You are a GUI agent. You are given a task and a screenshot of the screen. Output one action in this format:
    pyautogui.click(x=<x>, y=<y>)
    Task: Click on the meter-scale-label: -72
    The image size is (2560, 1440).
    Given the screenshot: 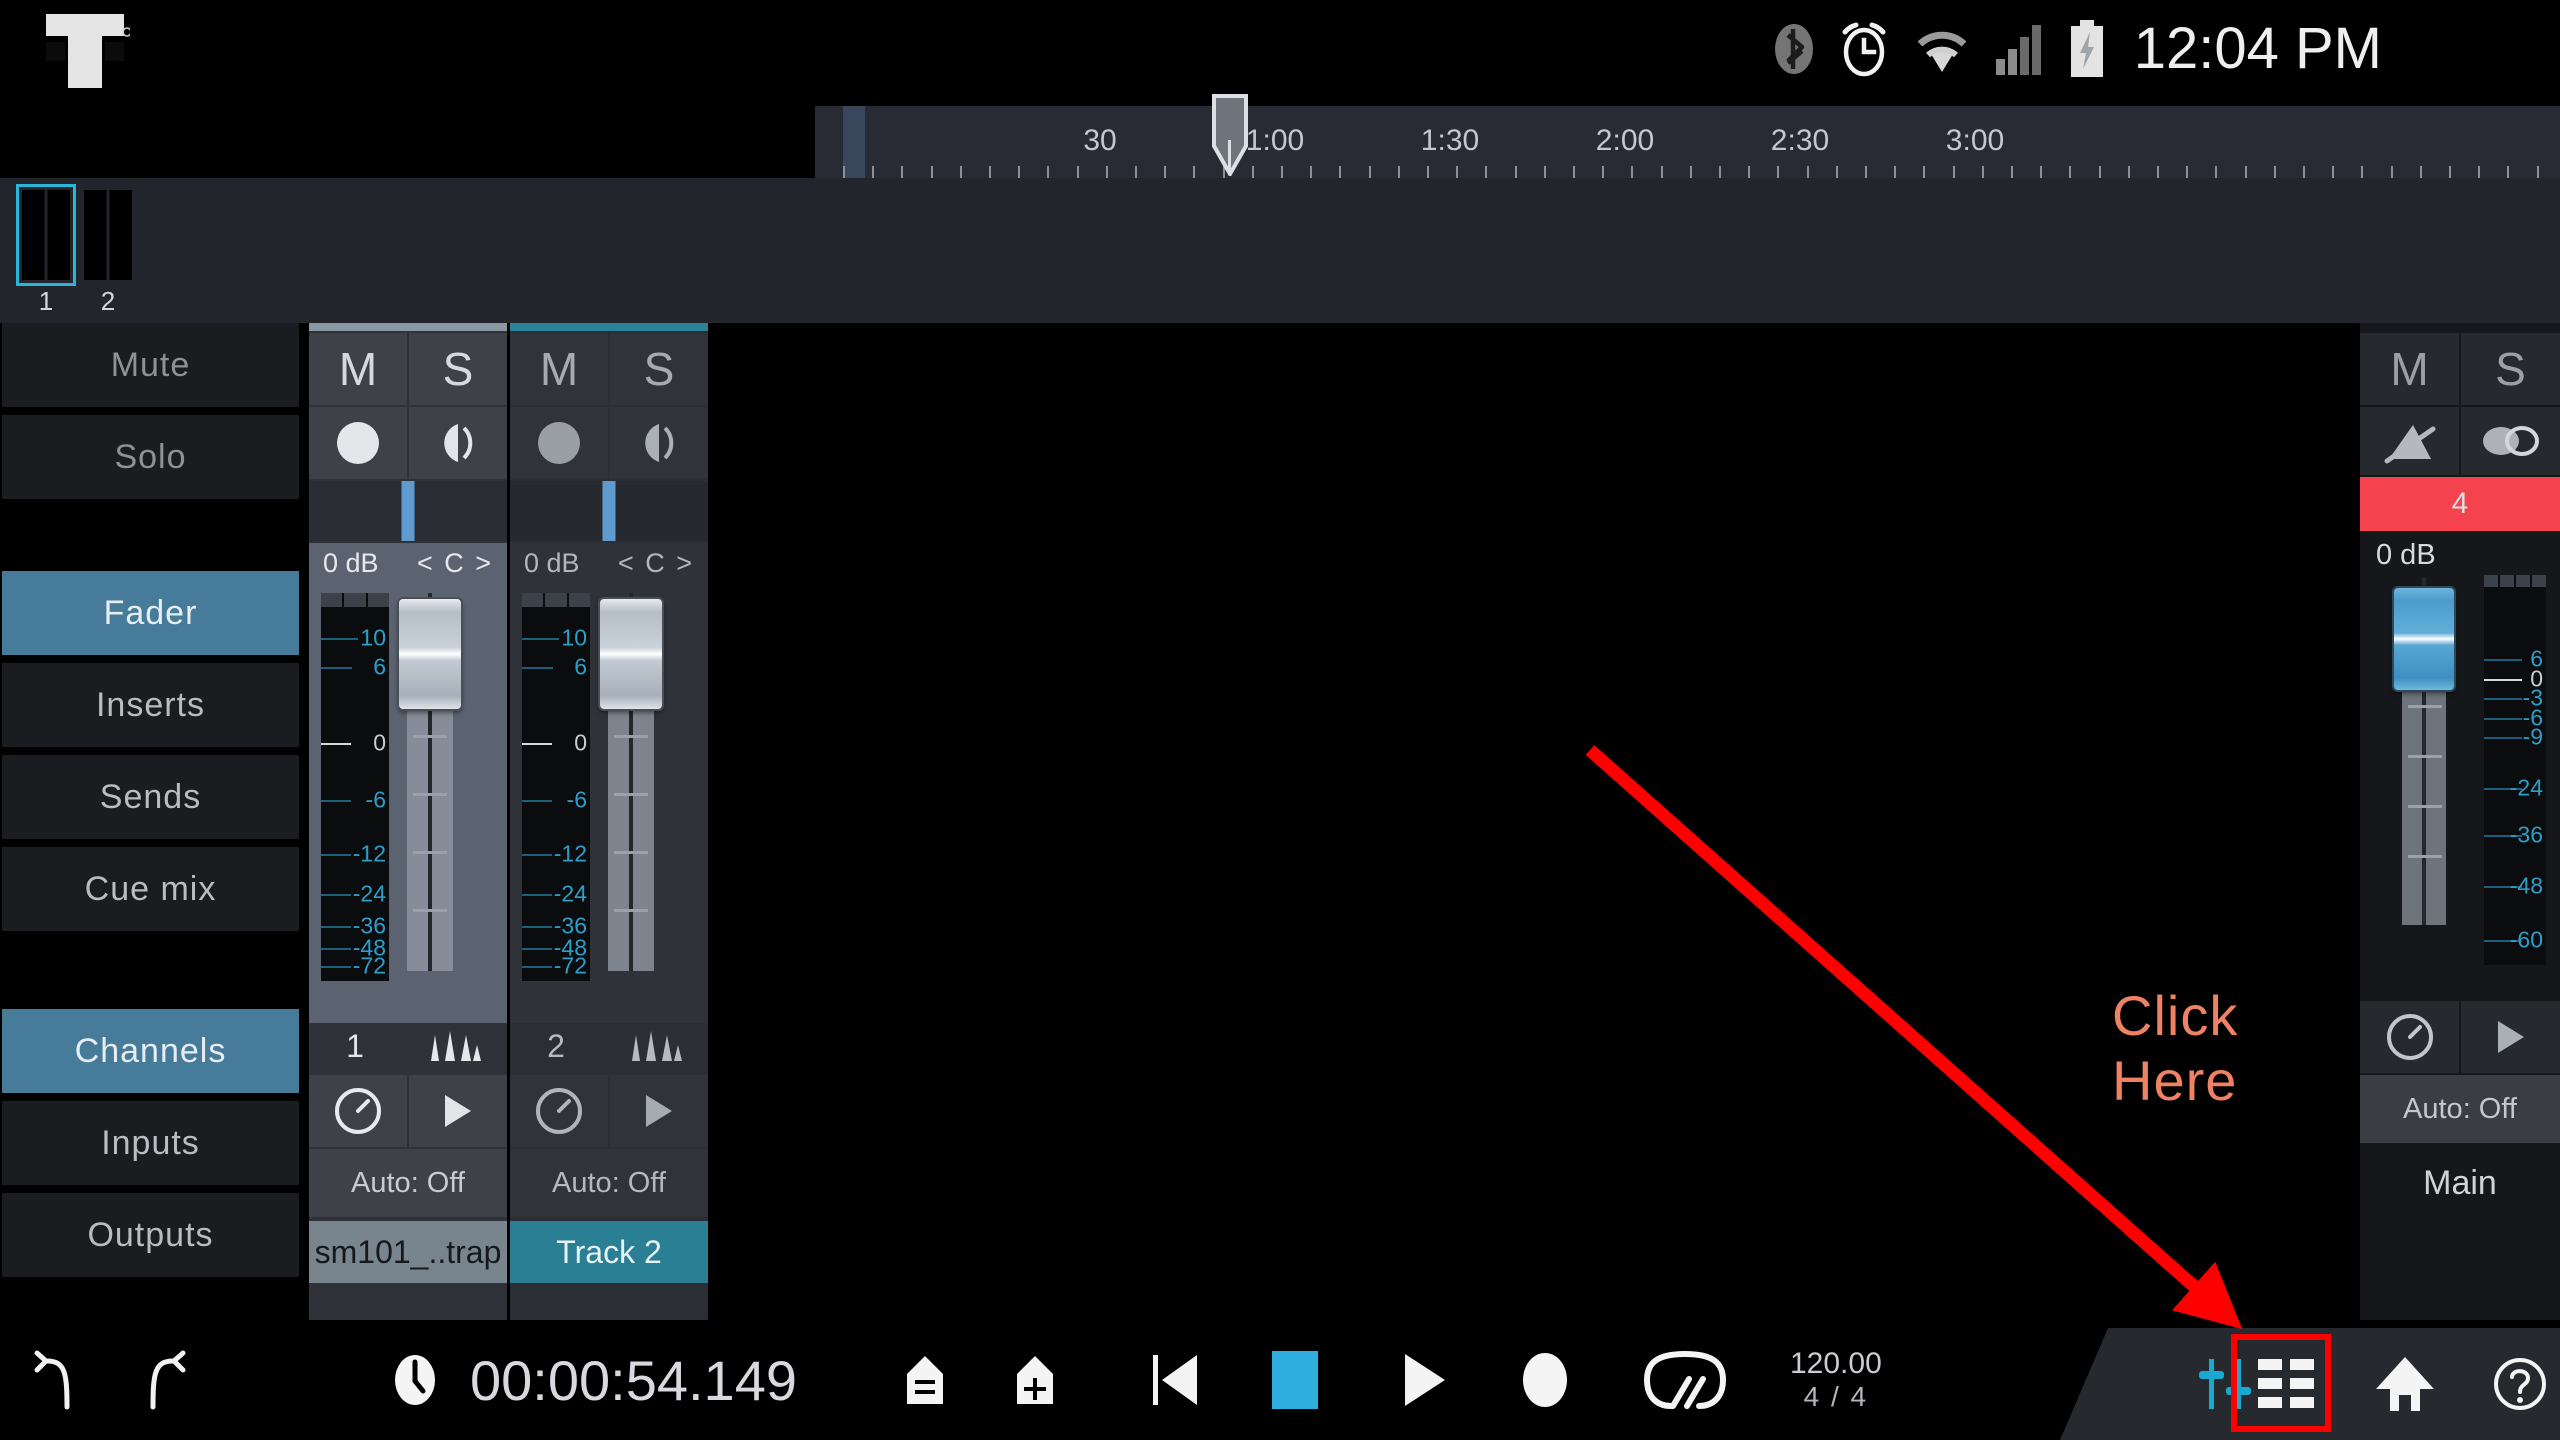 What is the action you would take?
    pyautogui.click(x=570, y=965)
    